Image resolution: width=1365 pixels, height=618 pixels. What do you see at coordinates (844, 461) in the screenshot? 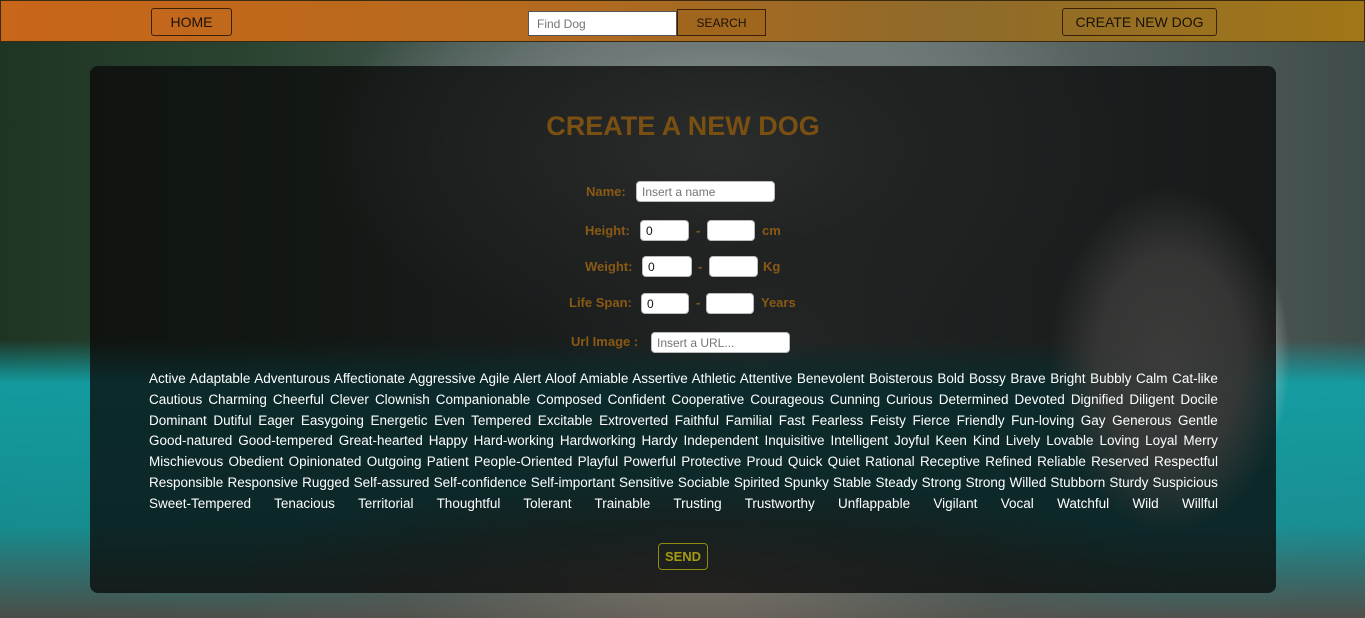
I see `temperament-option: Quiet` at bounding box center [844, 461].